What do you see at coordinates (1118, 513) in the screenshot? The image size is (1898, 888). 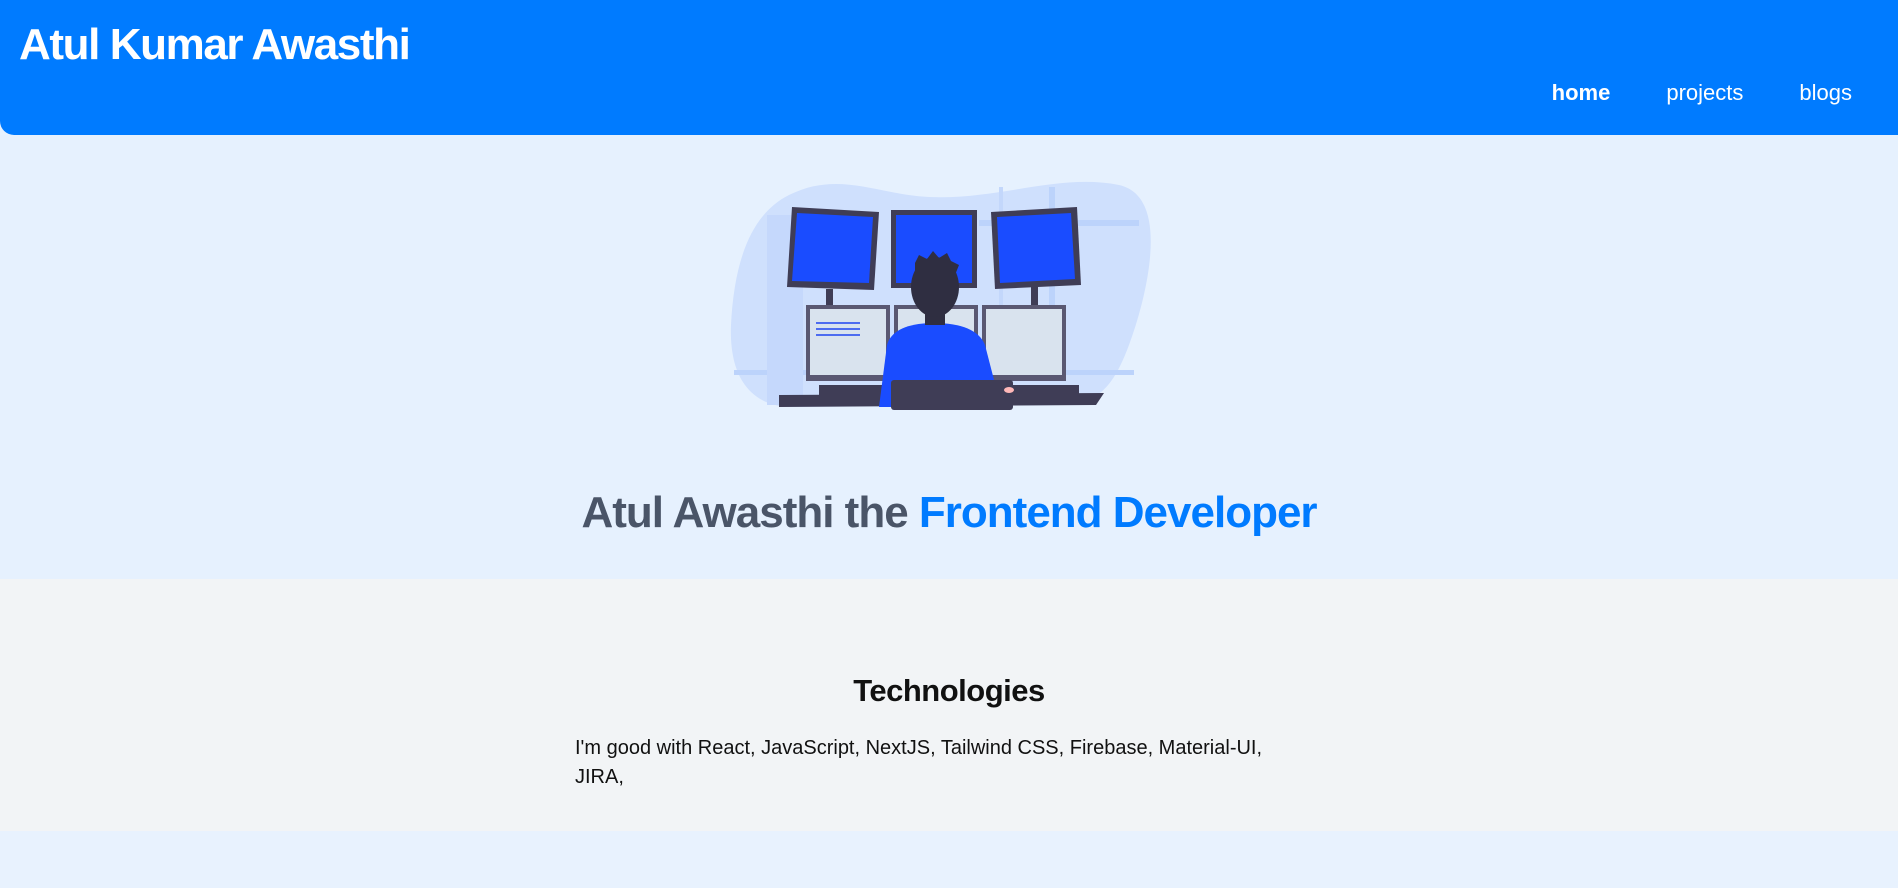 I see `hero-title-accent: Frontend Developer` at bounding box center [1118, 513].